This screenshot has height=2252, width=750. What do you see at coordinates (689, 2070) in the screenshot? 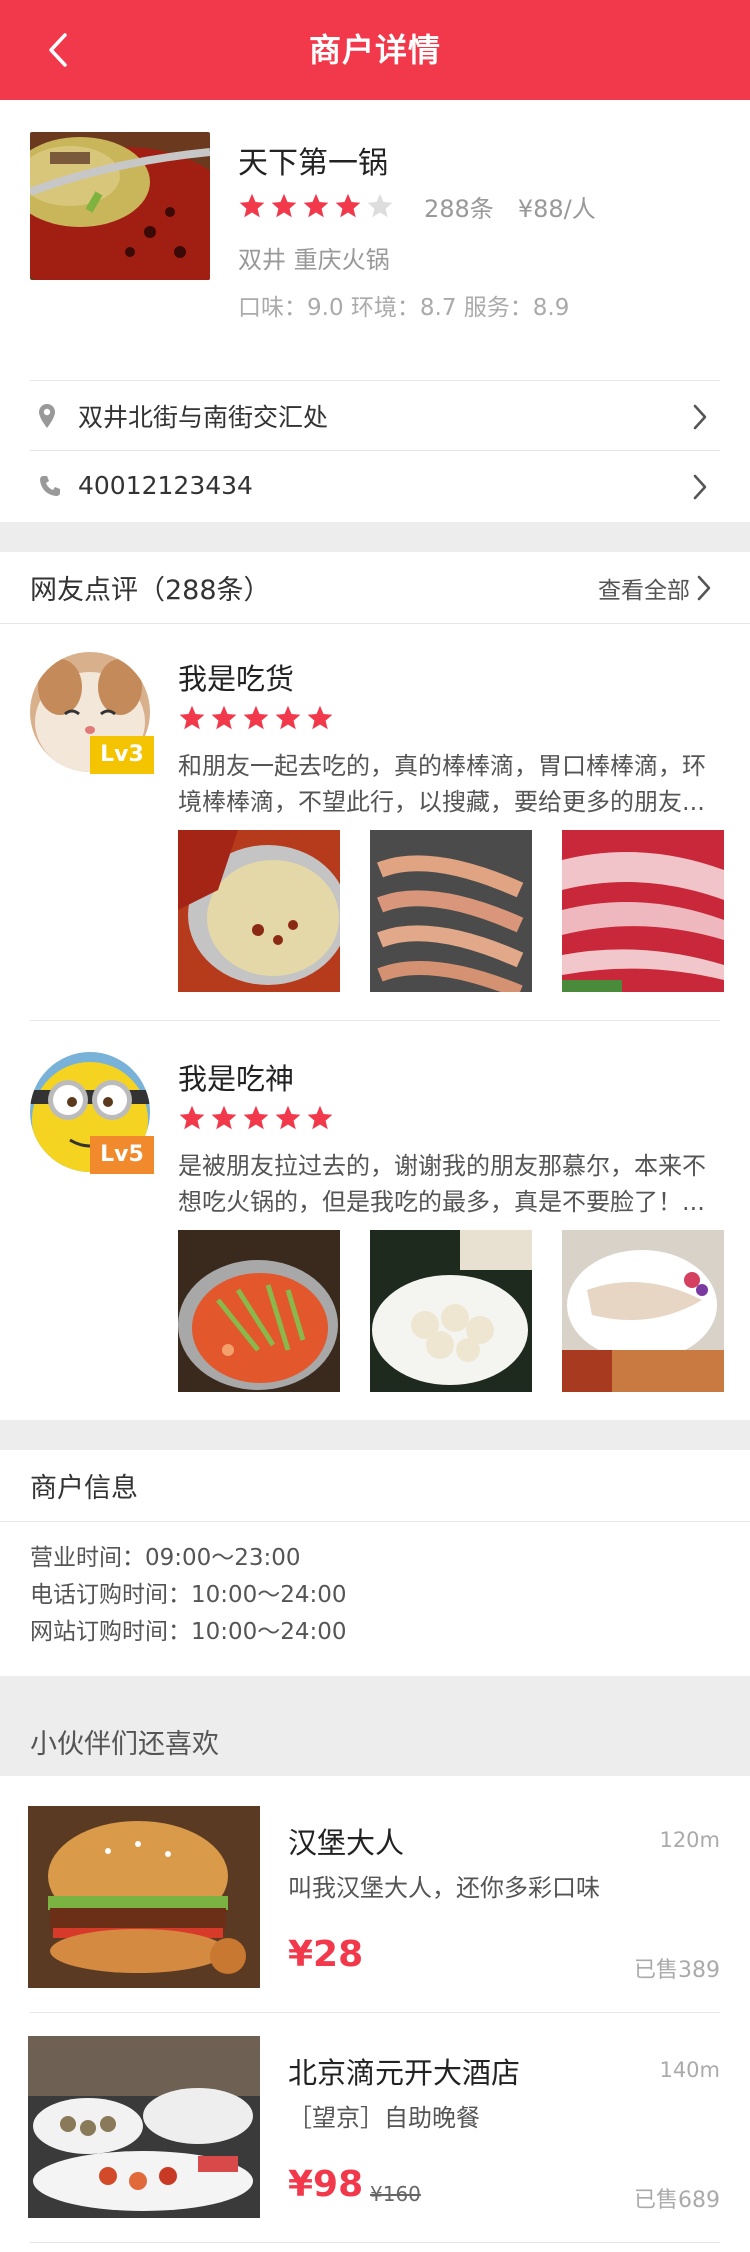
I see `recommend-distance: 140m` at bounding box center [689, 2070].